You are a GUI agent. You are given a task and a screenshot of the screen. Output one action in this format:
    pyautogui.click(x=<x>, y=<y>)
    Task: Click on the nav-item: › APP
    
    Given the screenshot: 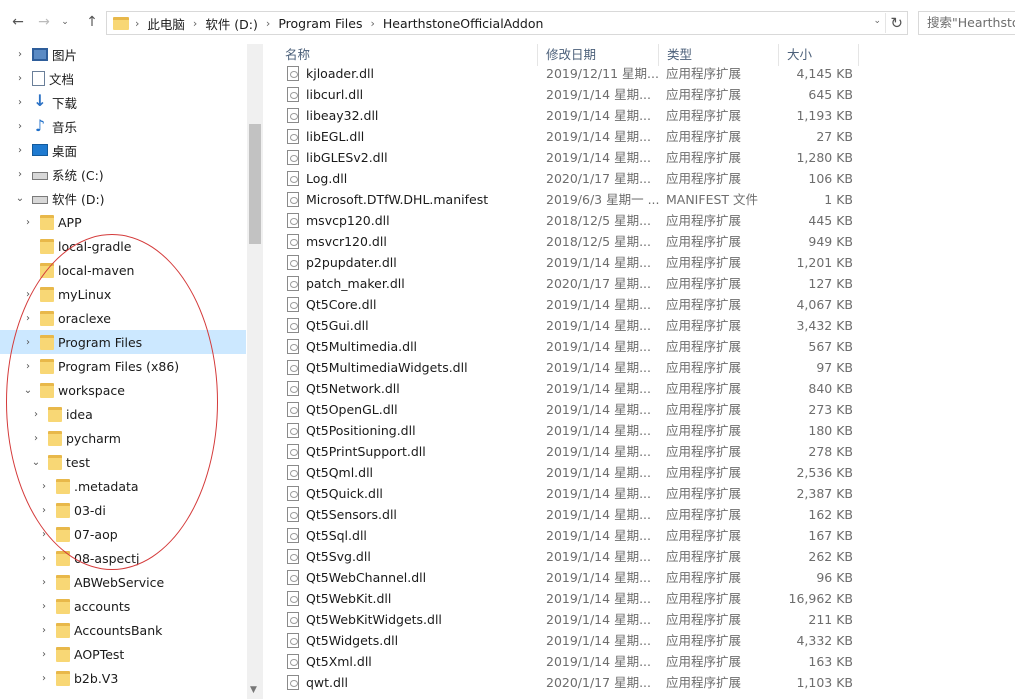 What is the action you would take?
    pyautogui.click(x=123, y=222)
    